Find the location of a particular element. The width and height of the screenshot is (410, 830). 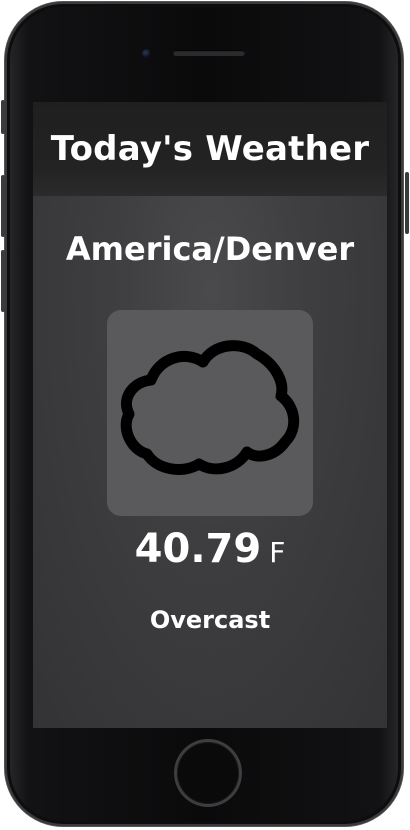

weather-icon-tile is located at coordinates (210, 413).